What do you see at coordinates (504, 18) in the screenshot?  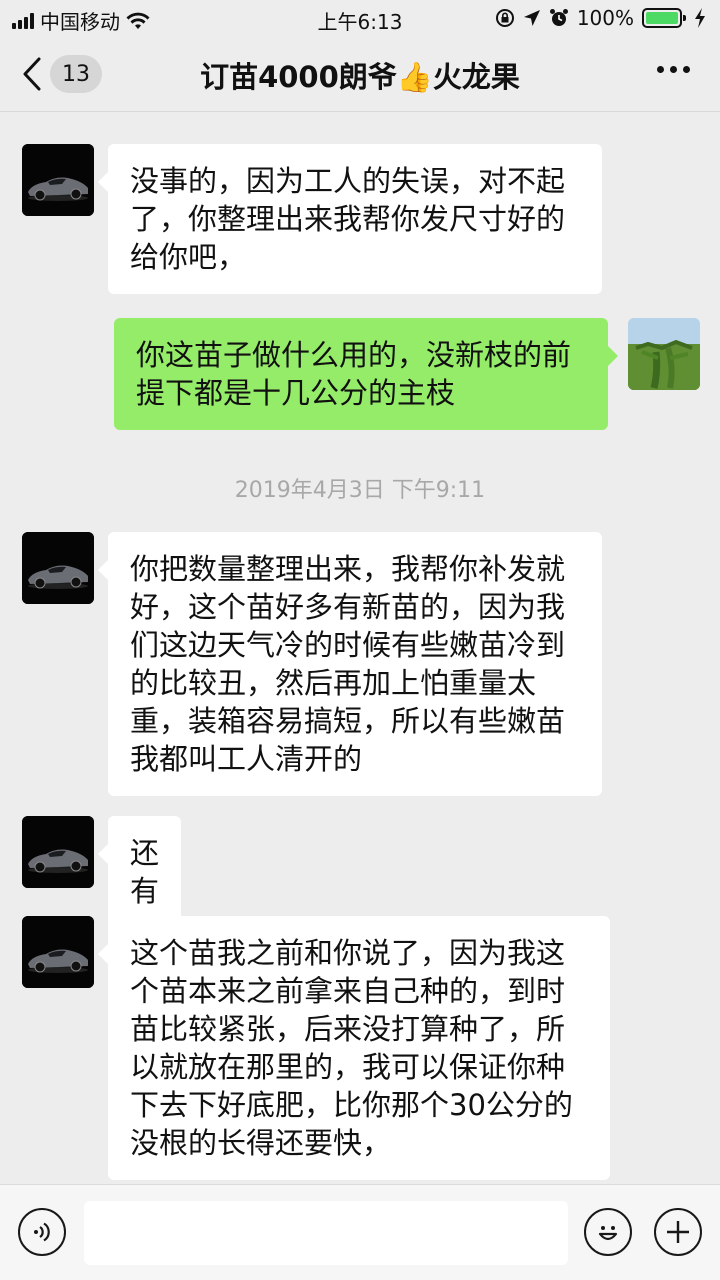 I see `rotation-lock-icon` at bounding box center [504, 18].